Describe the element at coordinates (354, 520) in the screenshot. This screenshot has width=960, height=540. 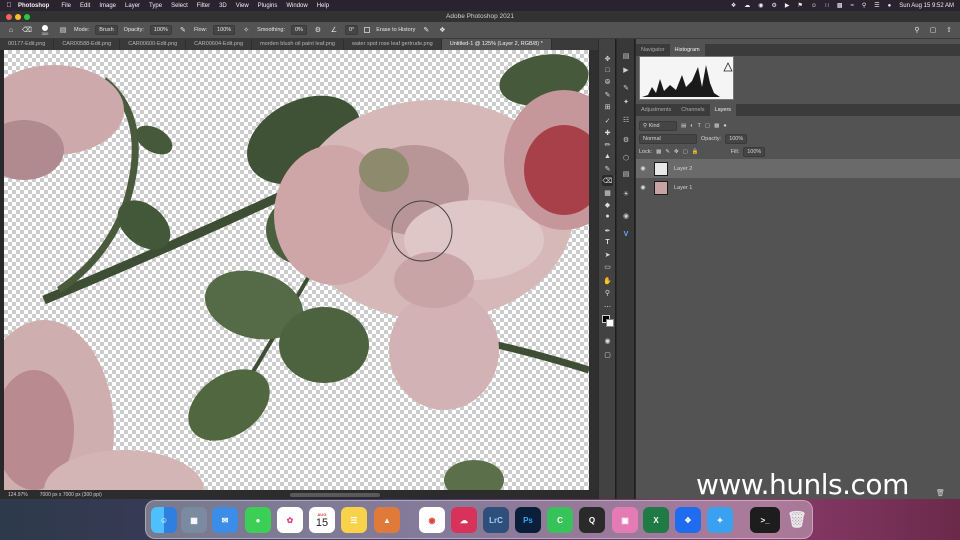
I see `notes-icon: ☰` at that location.